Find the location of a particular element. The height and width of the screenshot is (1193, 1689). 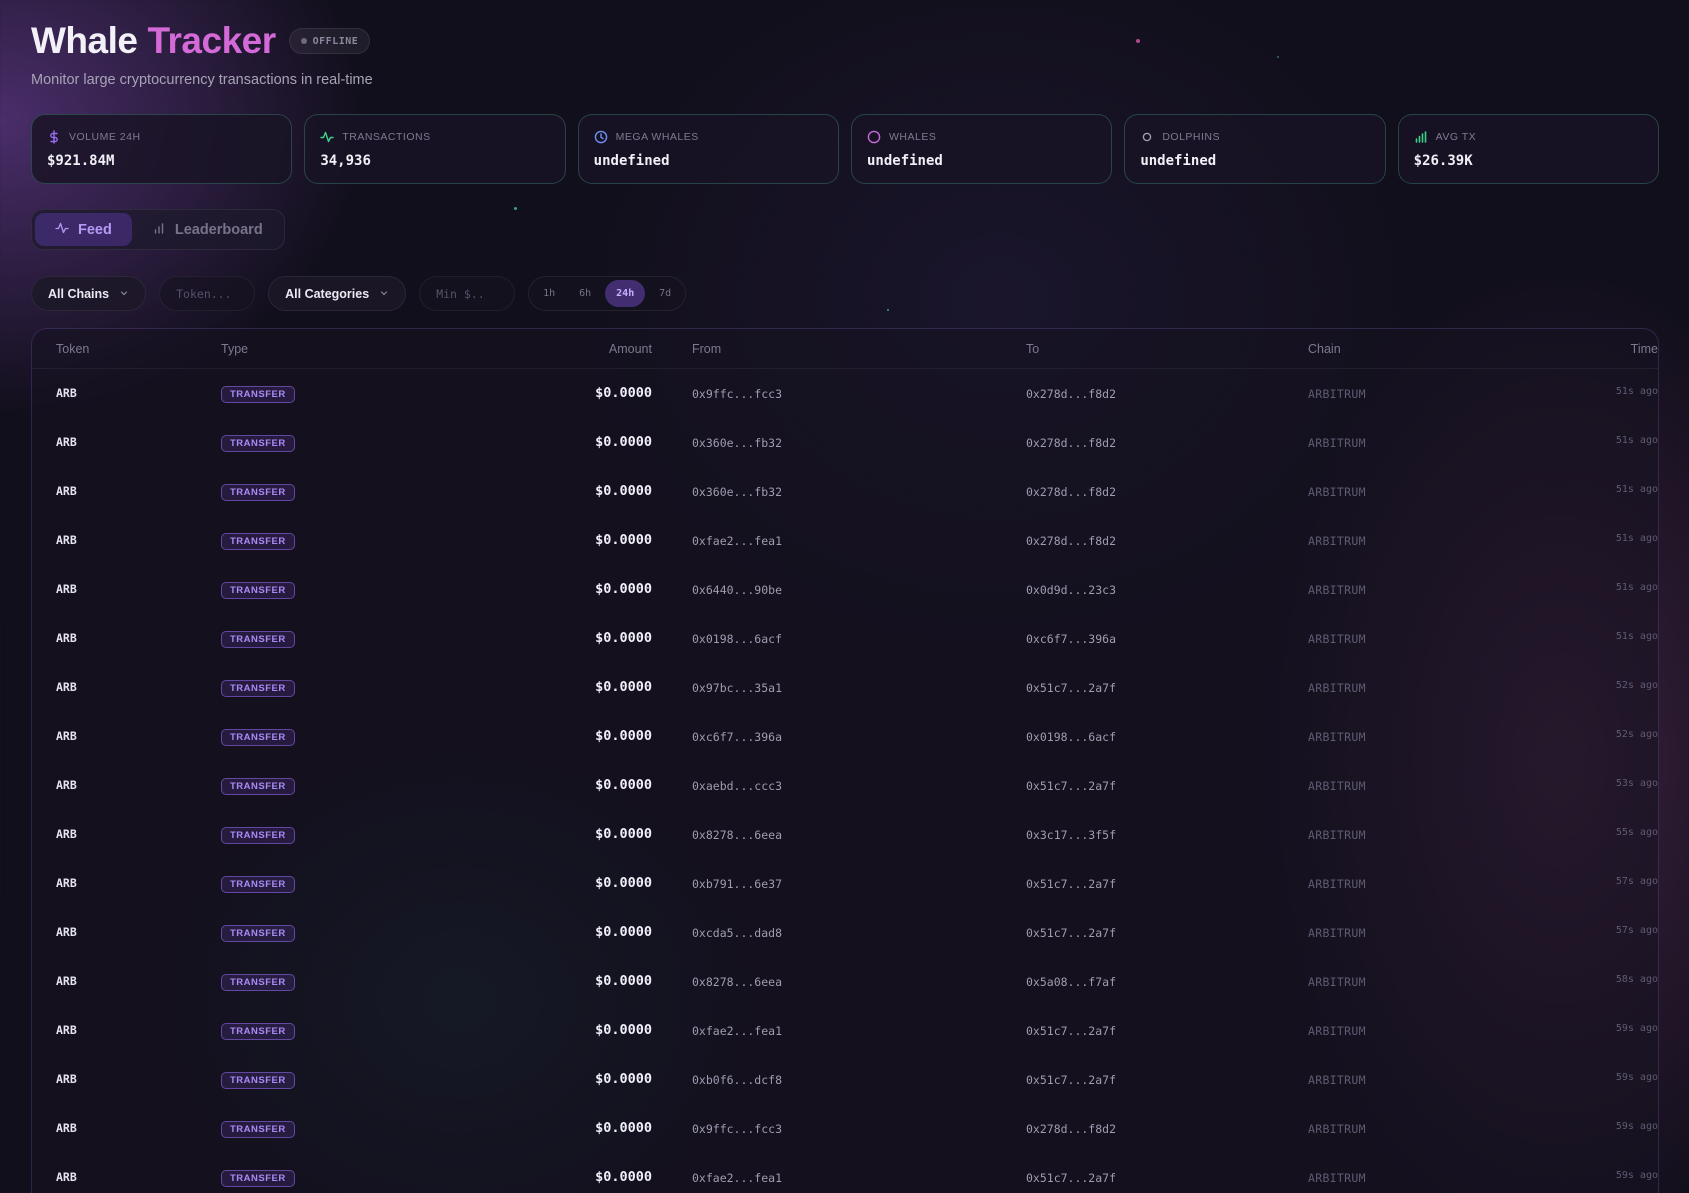

to-address-cell: 0x0d9d...23c3 is located at coordinates (1167, 590).